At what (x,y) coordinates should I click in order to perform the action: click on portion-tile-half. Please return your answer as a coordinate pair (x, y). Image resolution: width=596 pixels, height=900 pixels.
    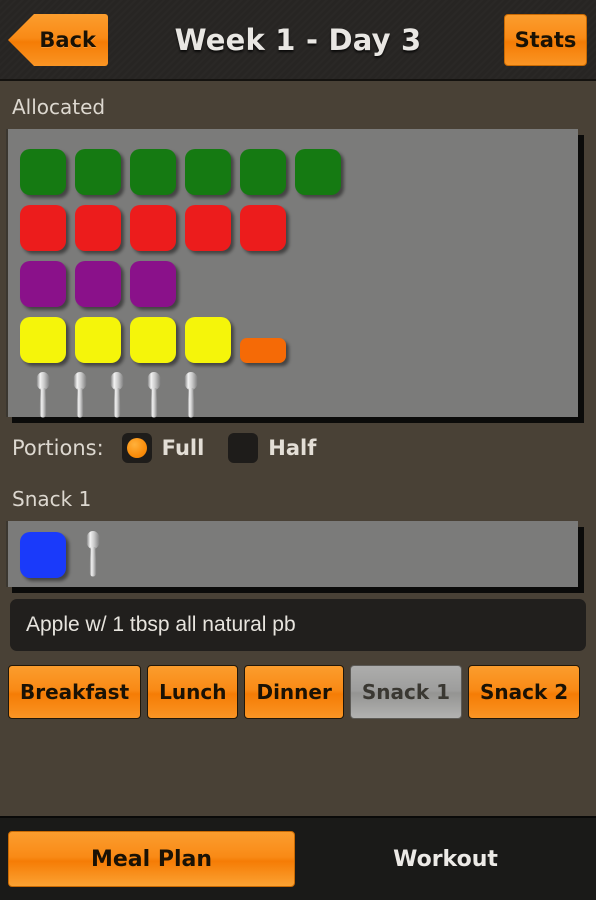
    Looking at the image, I should click on (263, 350).